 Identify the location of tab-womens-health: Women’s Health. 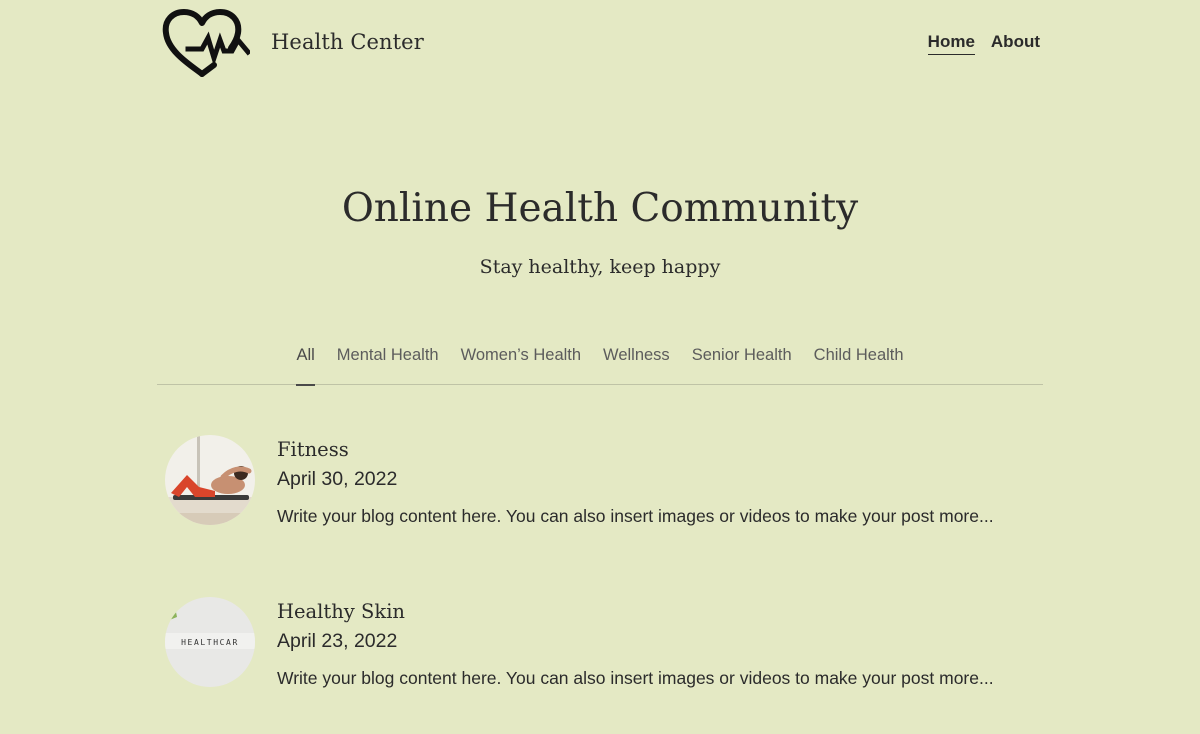
(521, 364).